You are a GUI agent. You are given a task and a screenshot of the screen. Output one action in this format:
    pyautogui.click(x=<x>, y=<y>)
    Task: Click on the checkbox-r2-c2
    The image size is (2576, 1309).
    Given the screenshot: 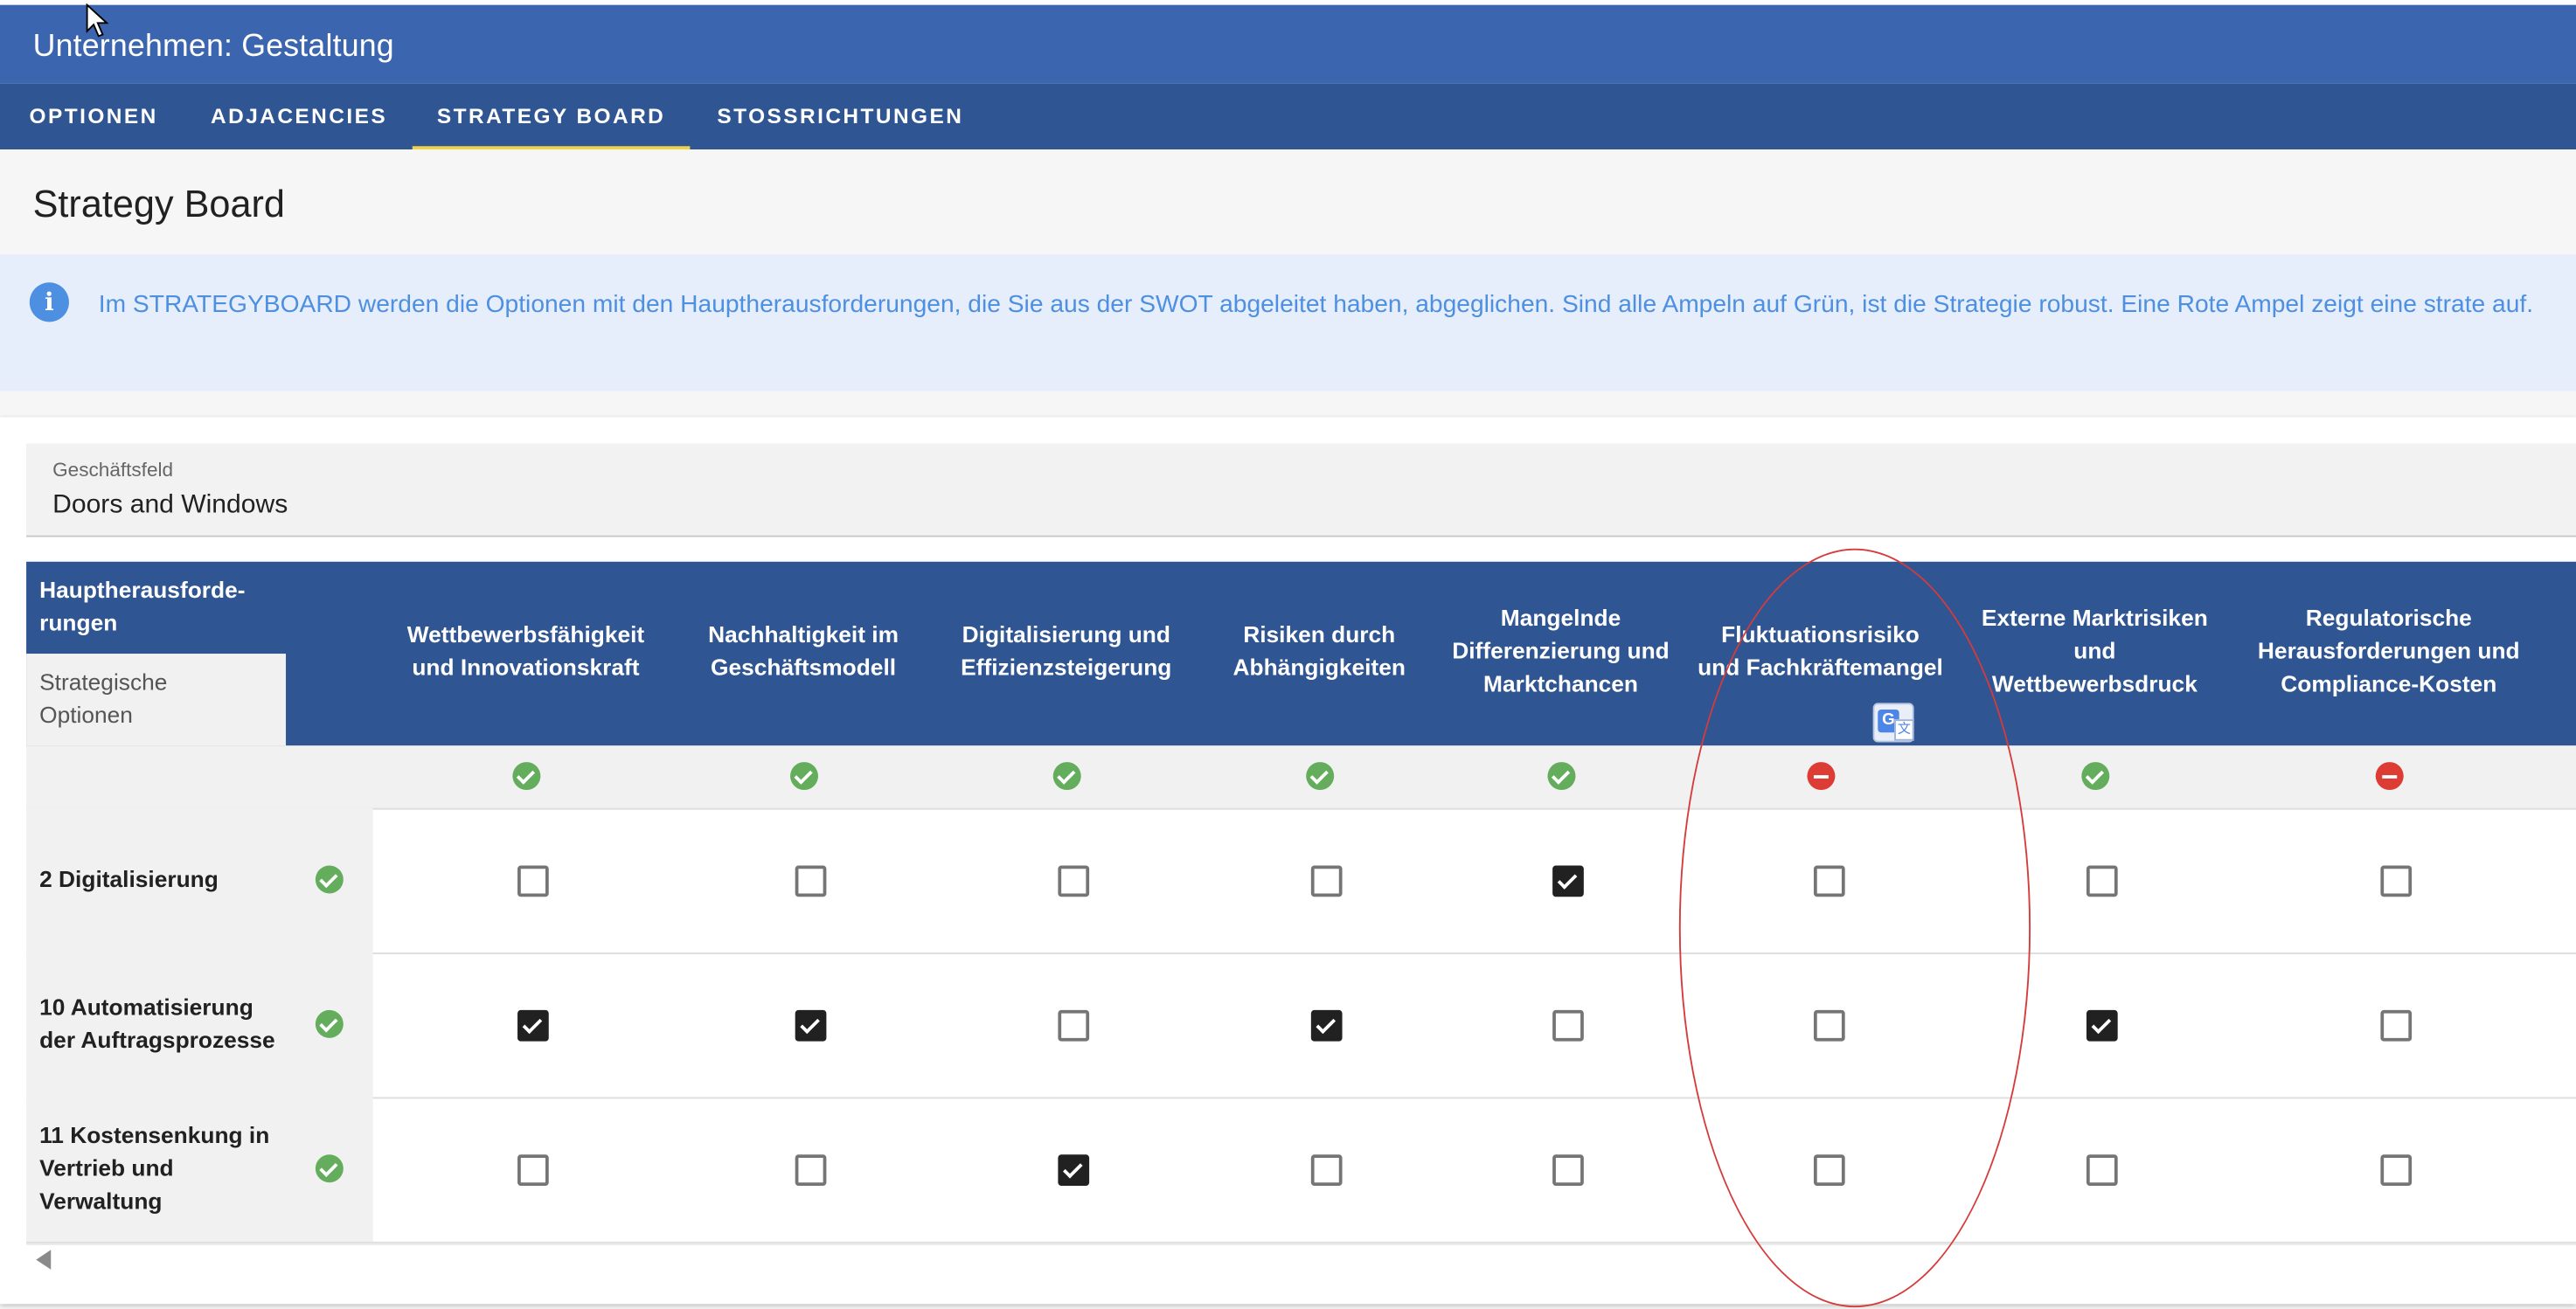 What is the action you would take?
    pyautogui.click(x=810, y=1024)
    